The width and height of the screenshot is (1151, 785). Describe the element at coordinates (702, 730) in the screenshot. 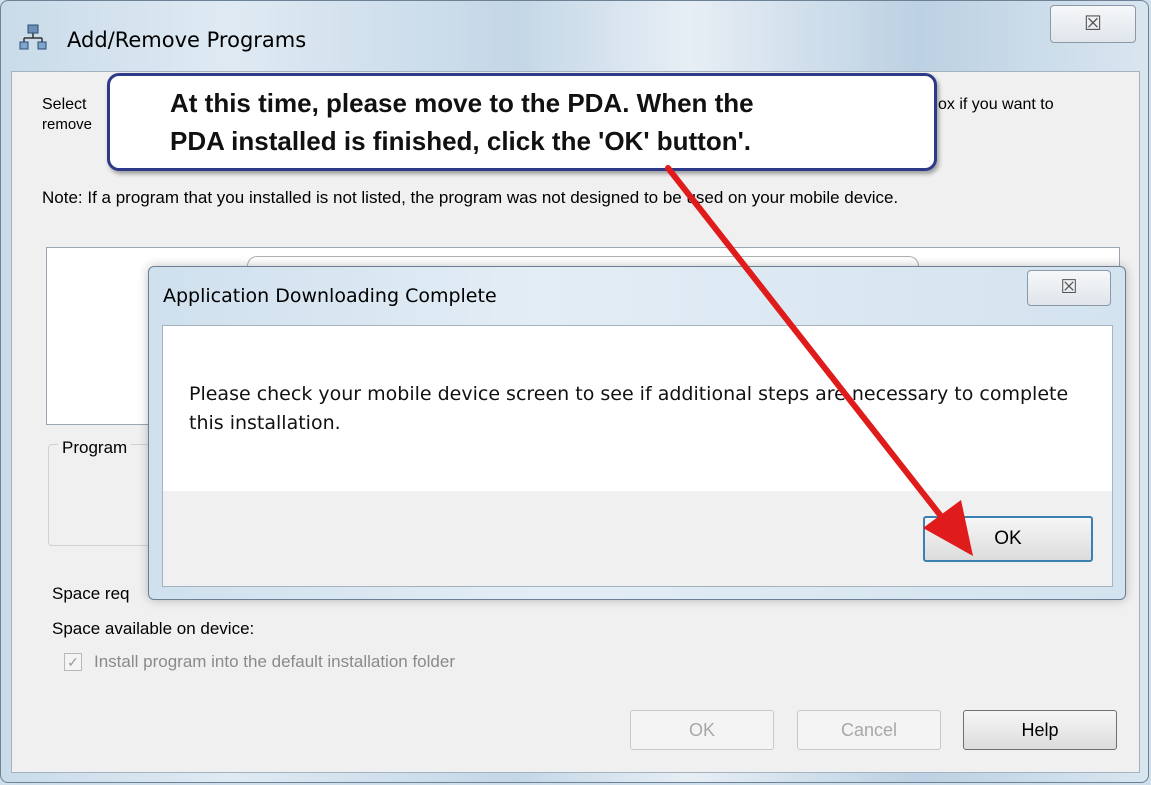

I see `ok-button: OK` at that location.